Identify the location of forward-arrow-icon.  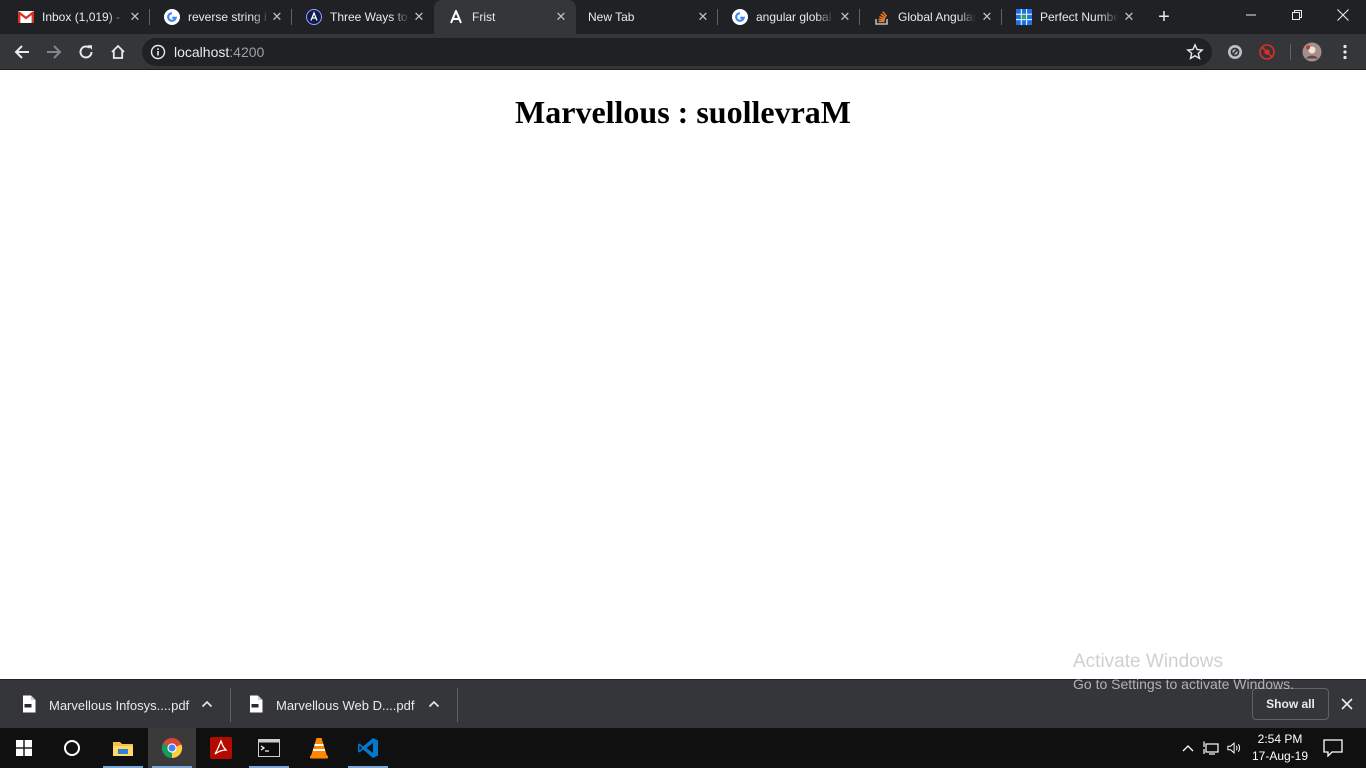
(54, 52).